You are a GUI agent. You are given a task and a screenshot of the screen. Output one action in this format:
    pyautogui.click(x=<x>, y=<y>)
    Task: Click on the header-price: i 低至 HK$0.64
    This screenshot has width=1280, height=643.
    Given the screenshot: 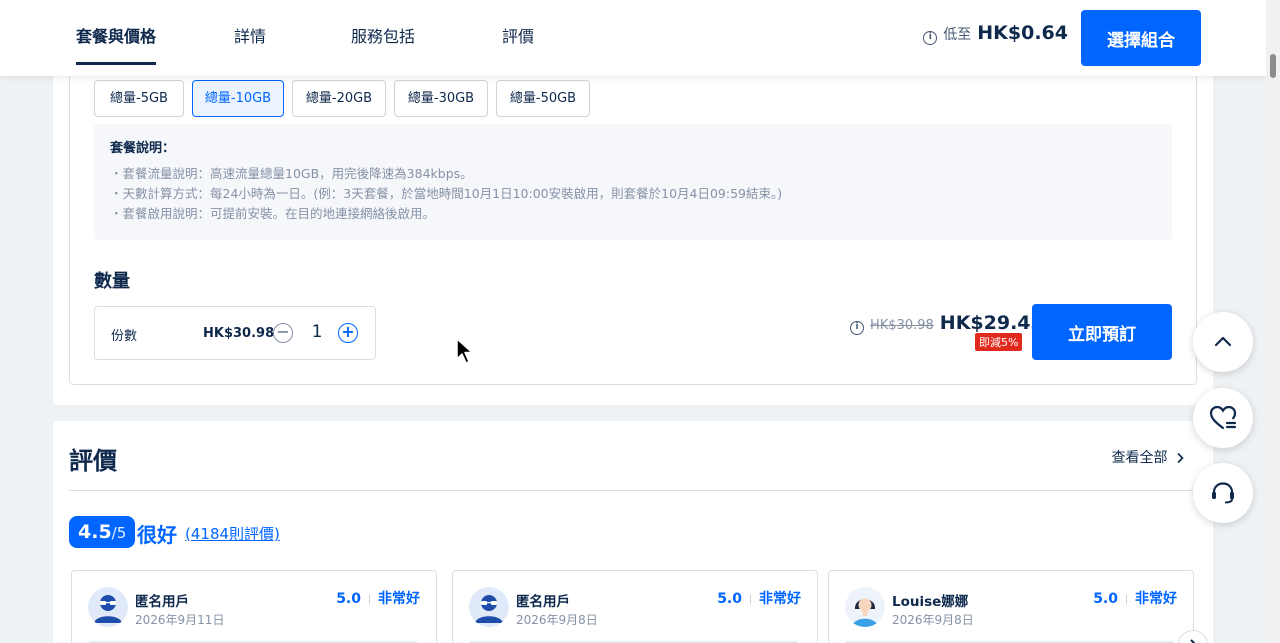 What is the action you would take?
    pyautogui.click(x=995, y=33)
    